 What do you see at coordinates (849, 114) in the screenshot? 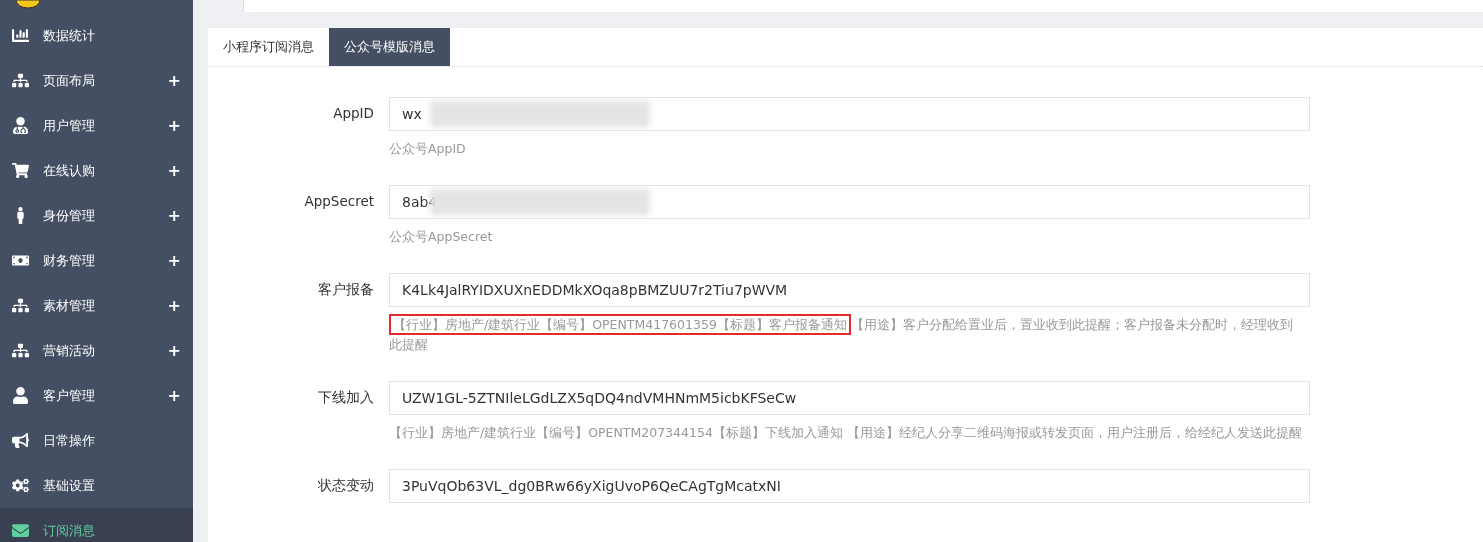
I see `input-field: wx` at bounding box center [849, 114].